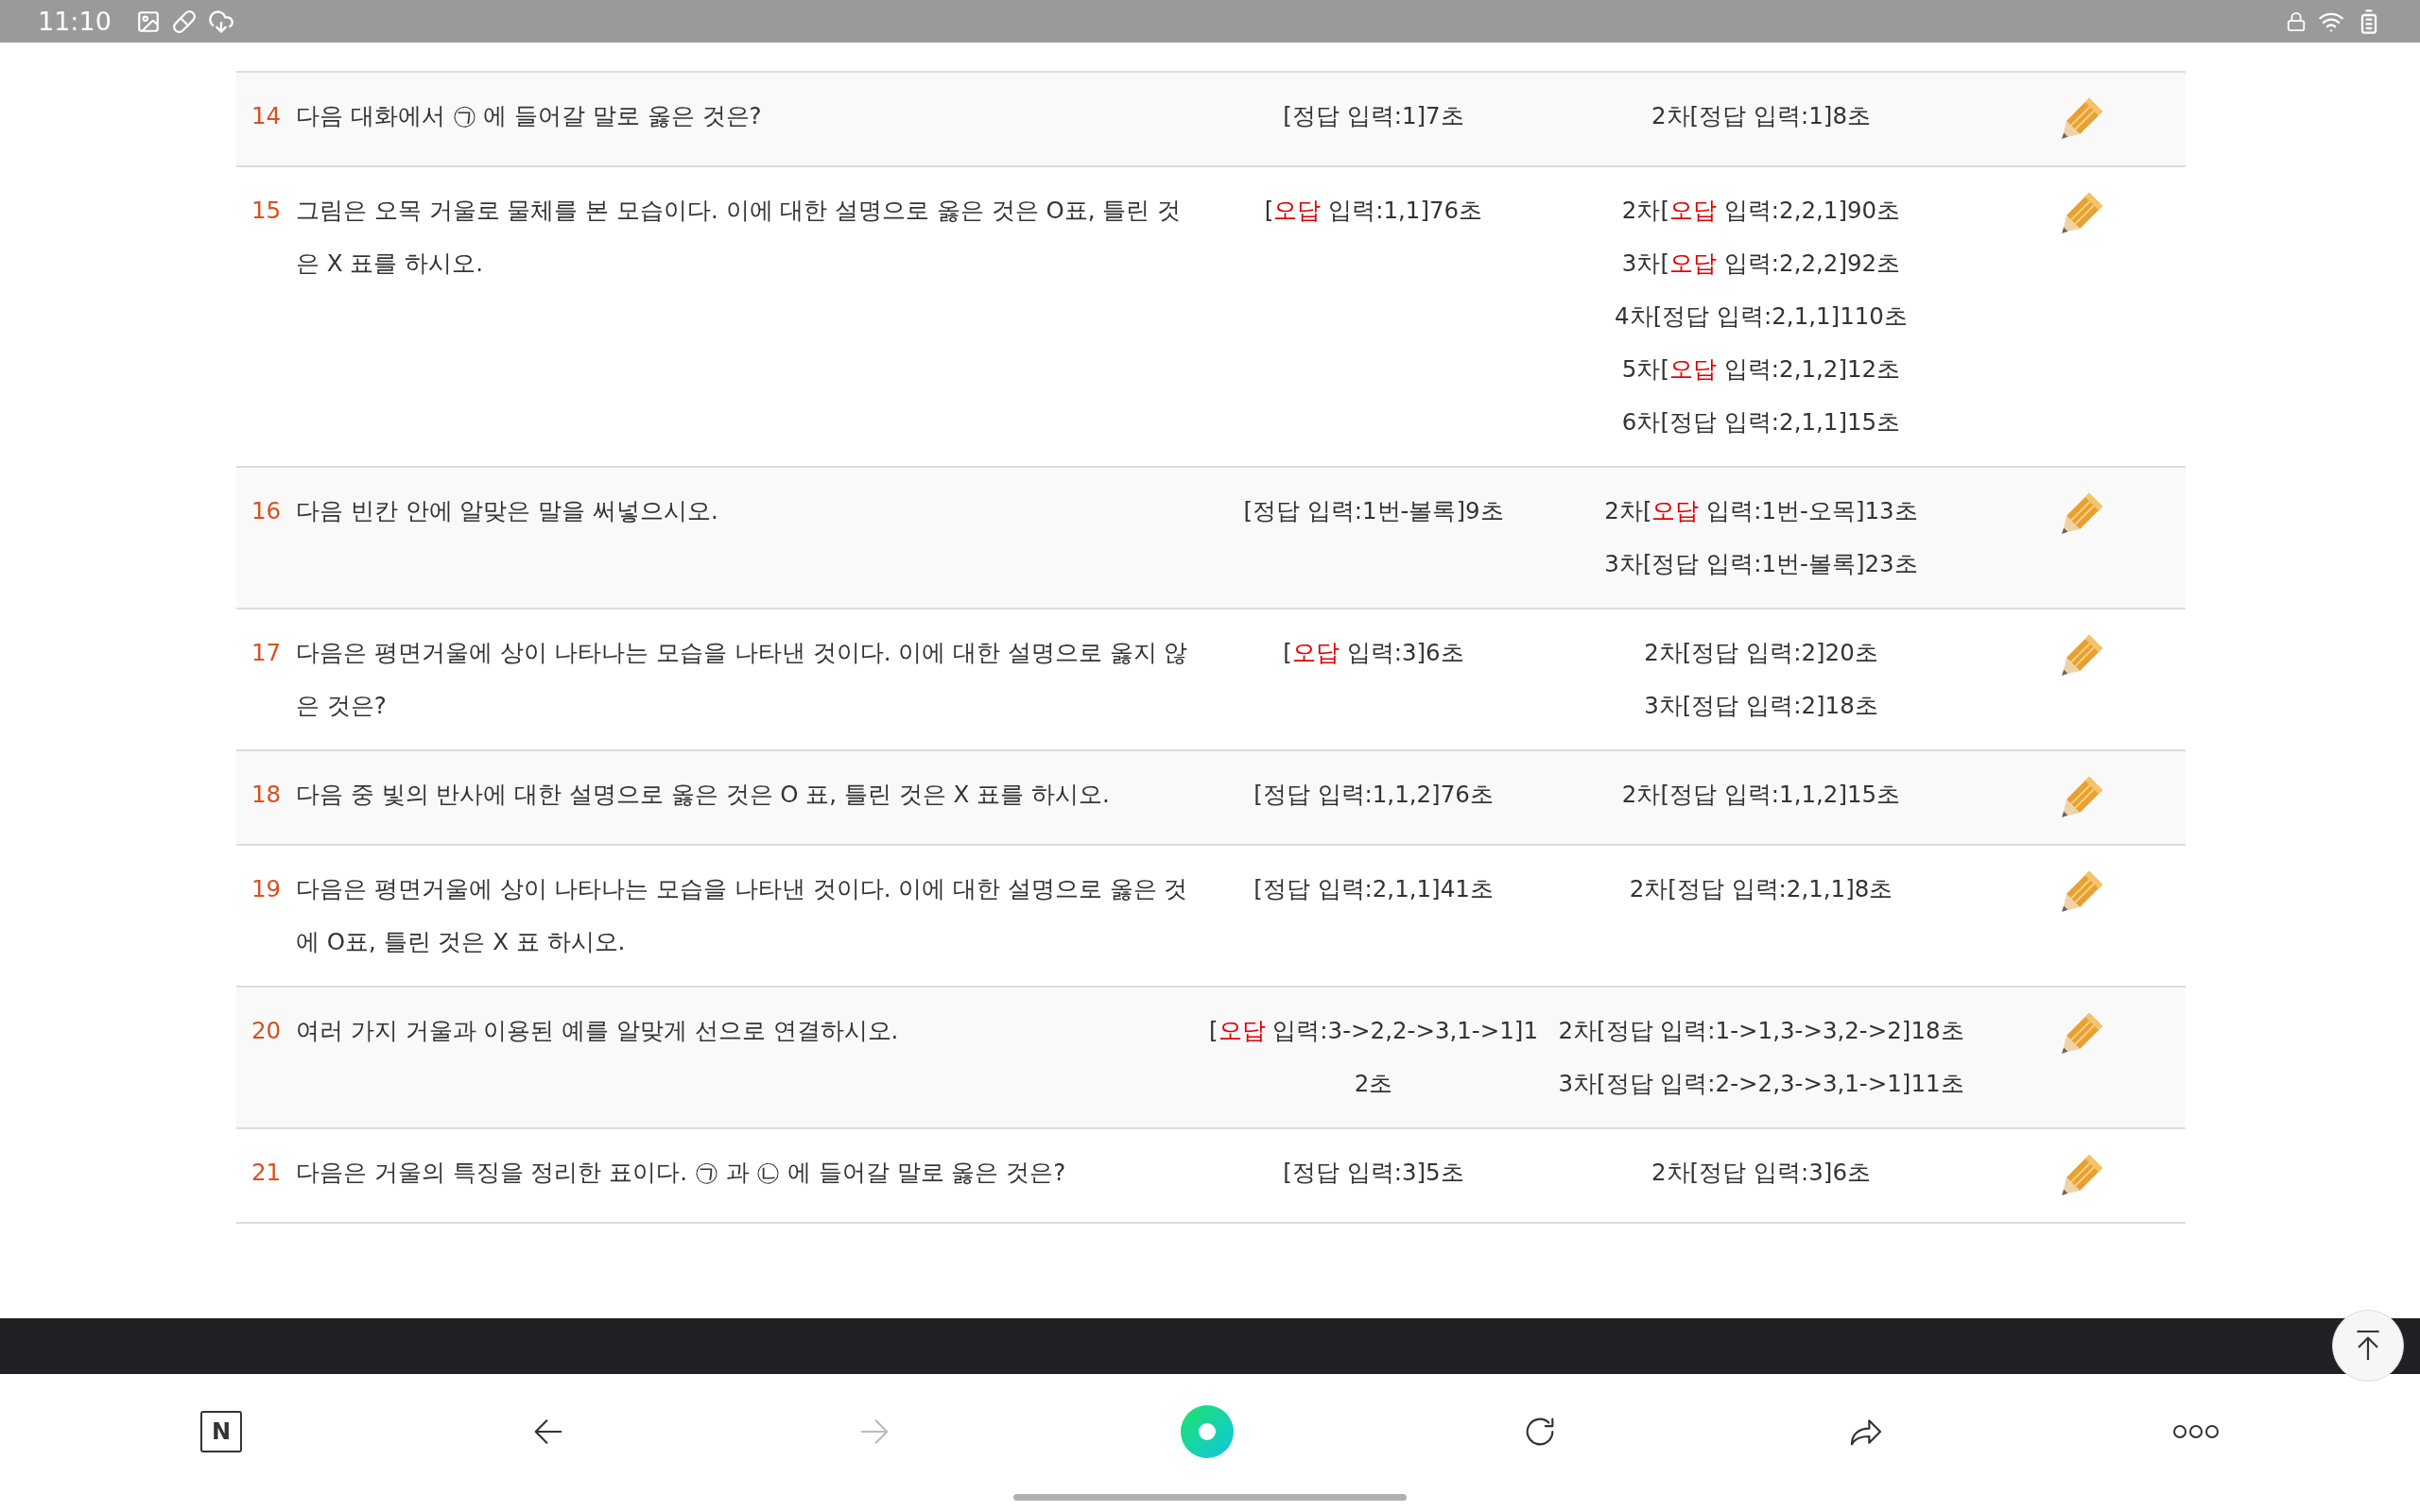 Image resolution: width=2420 pixels, height=1512 pixels. What do you see at coordinates (1761, 1031) in the screenshot?
I see `attempt-result: 2차[정답 입력:1->1,3->3,2->2]18초` at bounding box center [1761, 1031].